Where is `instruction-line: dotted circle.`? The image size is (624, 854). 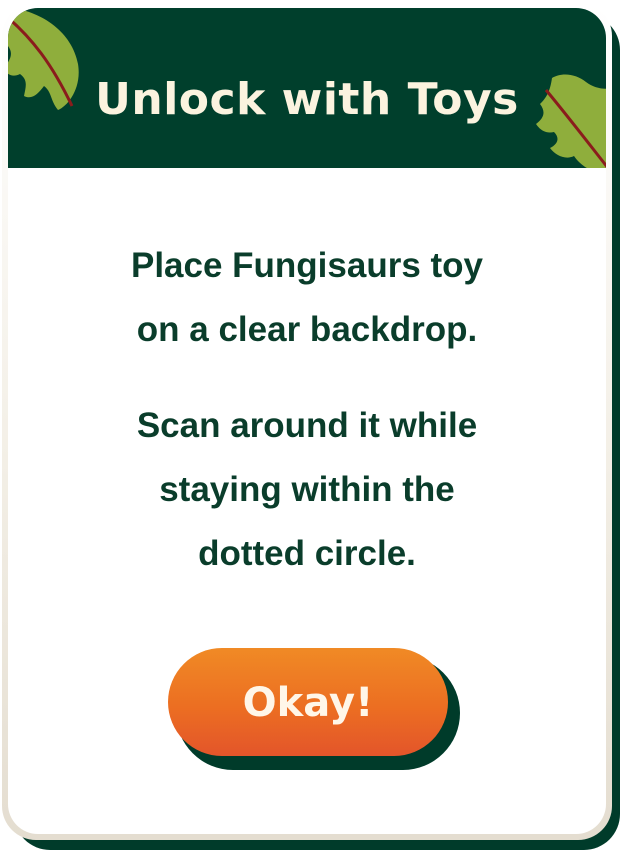
instruction-line: dotted circle. is located at coordinates (307, 553).